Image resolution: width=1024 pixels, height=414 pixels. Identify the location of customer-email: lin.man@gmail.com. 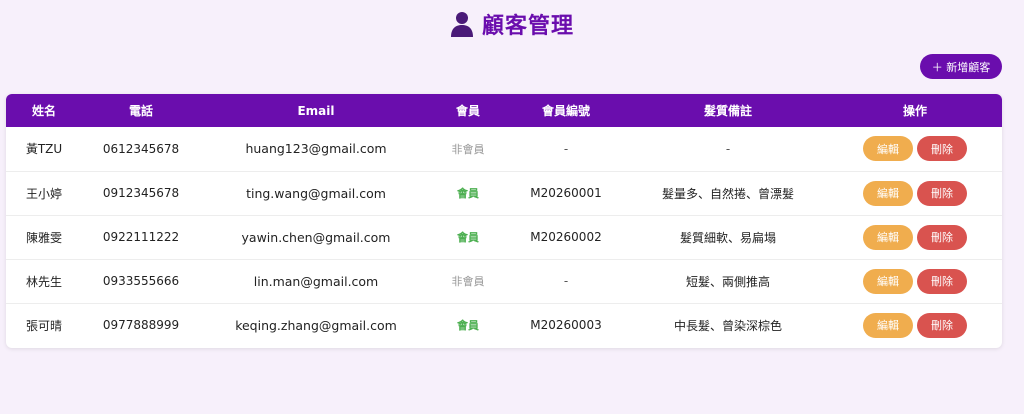
(316, 281).